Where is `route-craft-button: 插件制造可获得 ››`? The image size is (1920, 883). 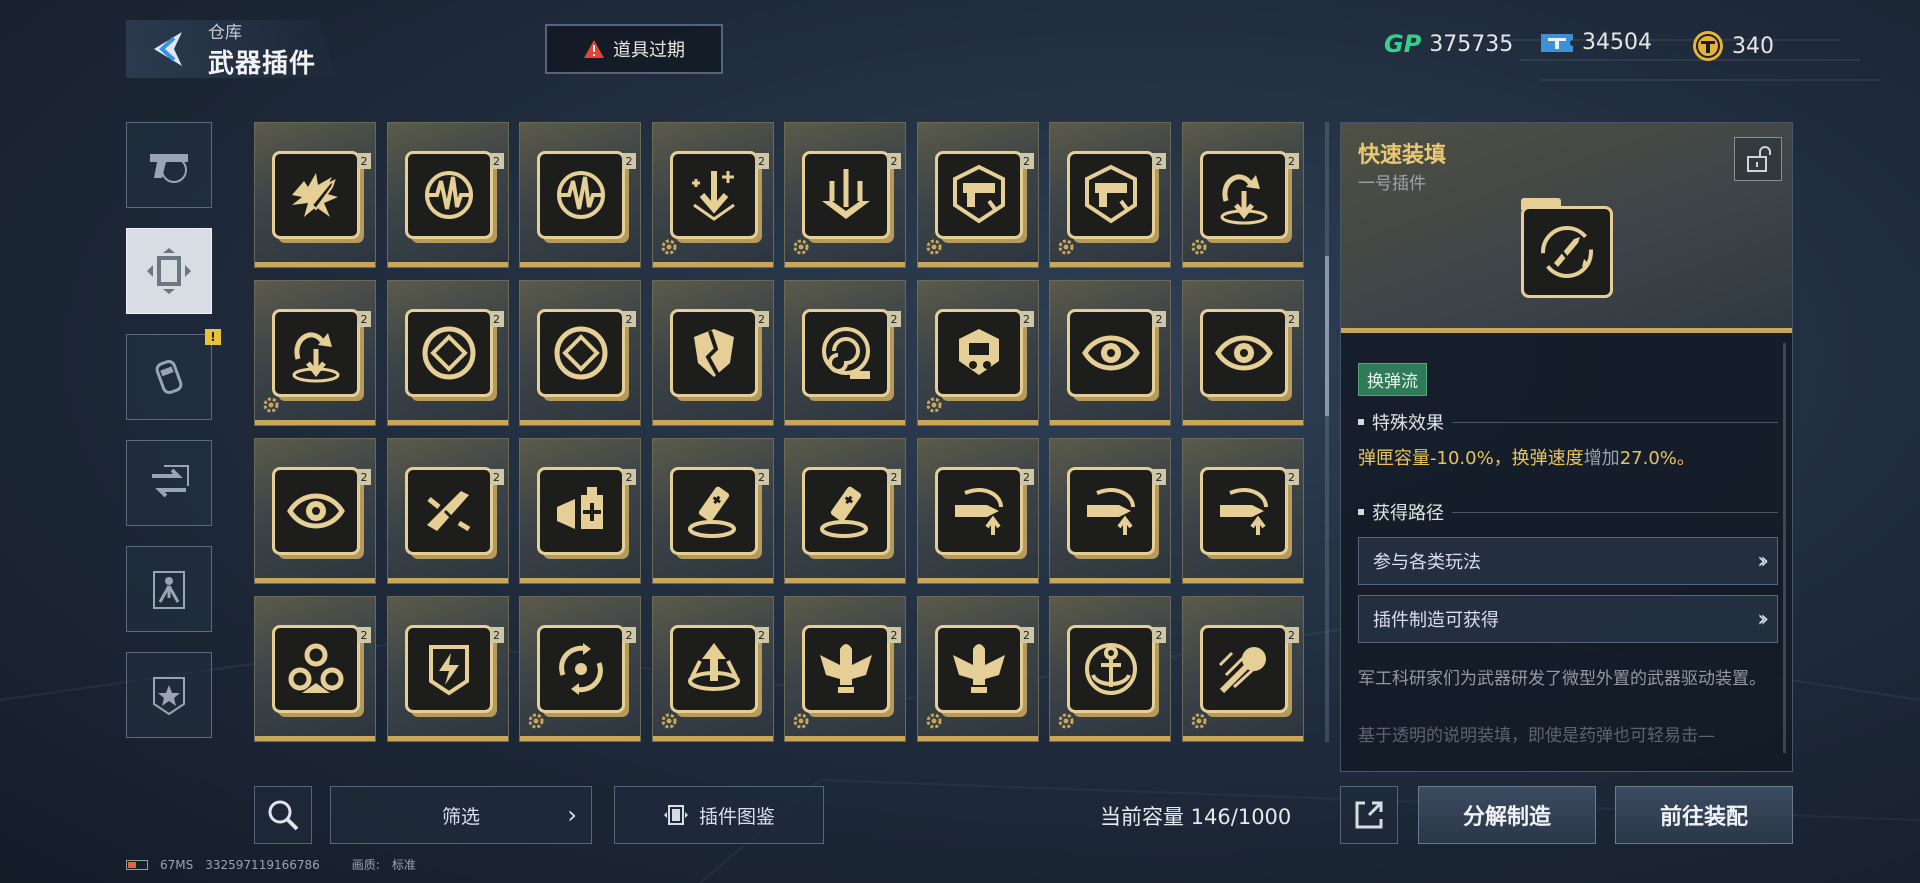 route-craft-button: 插件制造可获得 ›› is located at coordinates (1568, 619).